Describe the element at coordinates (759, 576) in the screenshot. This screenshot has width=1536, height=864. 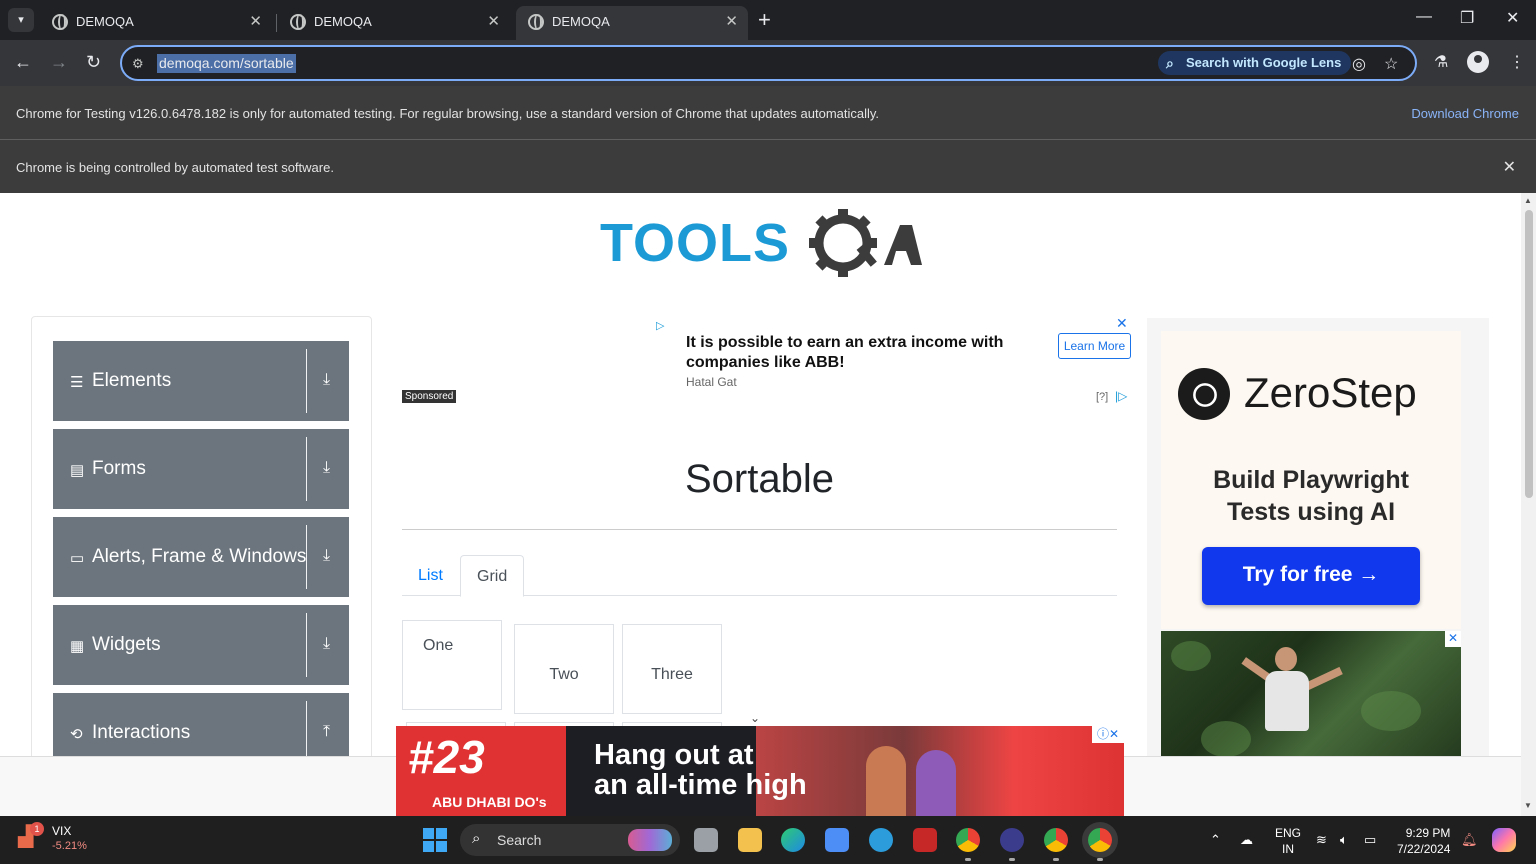
I see `sortable-tabs: List Grid` at that location.